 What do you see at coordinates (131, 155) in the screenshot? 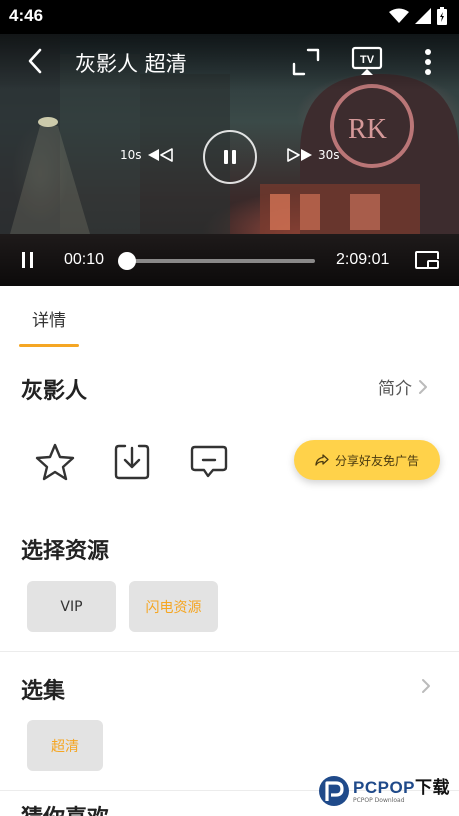
I see `rewind-label: 10s` at bounding box center [131, 155].